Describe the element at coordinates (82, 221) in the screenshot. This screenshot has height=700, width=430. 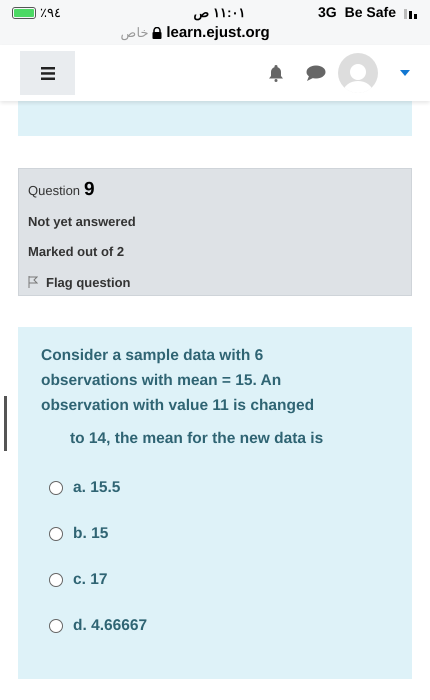
I see `answer-state: Not yet answered` at that location.